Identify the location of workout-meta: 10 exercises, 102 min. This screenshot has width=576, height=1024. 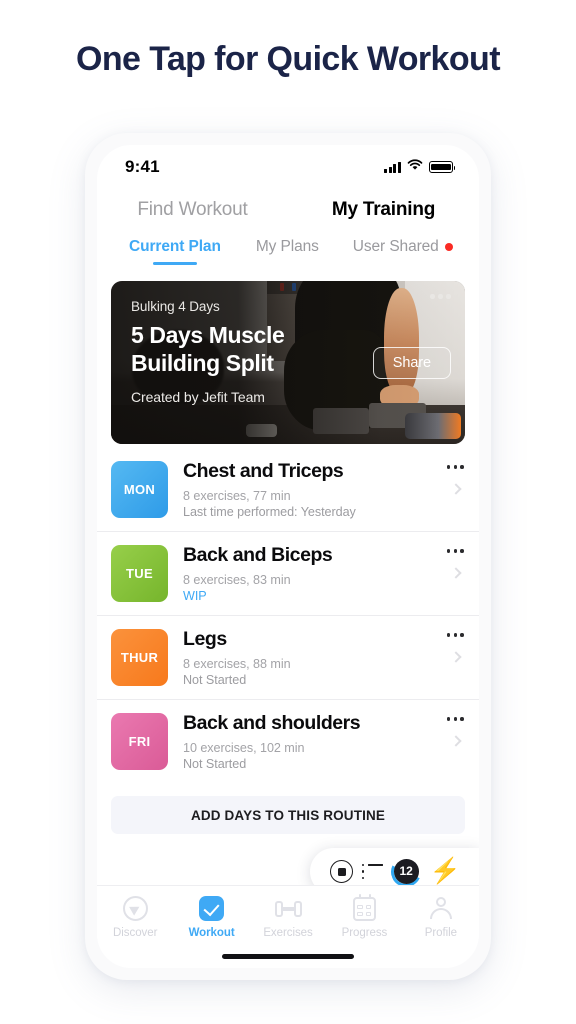
(244, 748).